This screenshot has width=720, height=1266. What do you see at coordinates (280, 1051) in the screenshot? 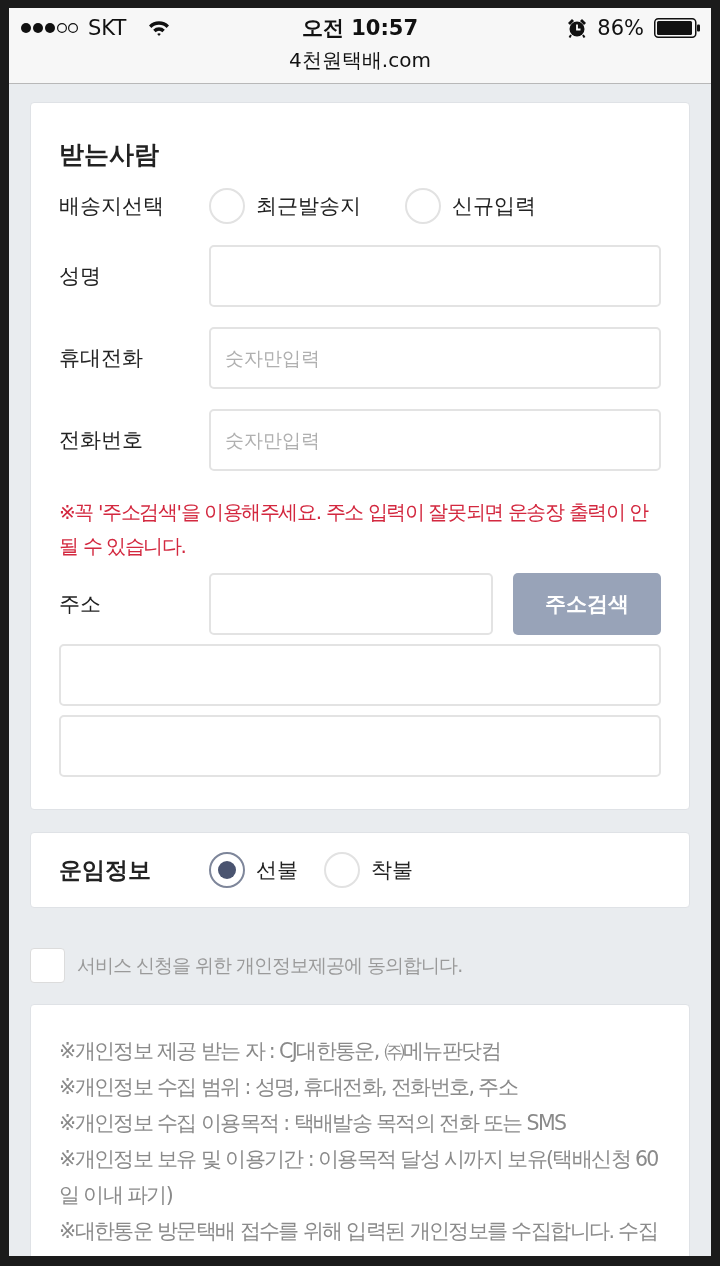
I see `notice-text: ※개인정보 제공 받는 자 : CJ대한통운, ㈜메뉴판닷컴` at bounding box center [280, 1051].